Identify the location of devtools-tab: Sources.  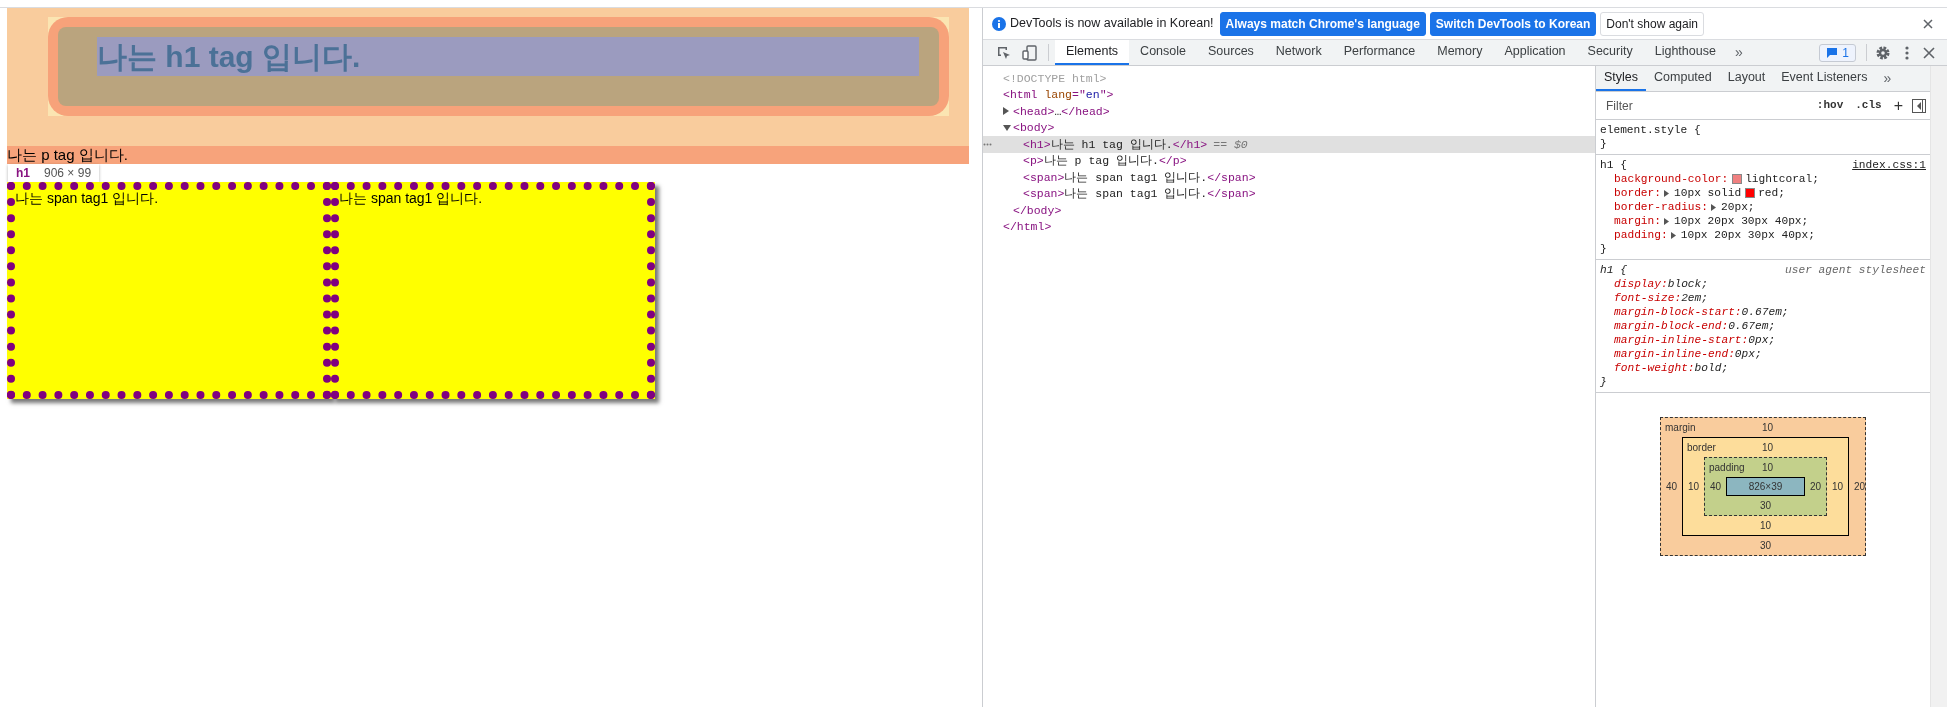
(1231, 52).